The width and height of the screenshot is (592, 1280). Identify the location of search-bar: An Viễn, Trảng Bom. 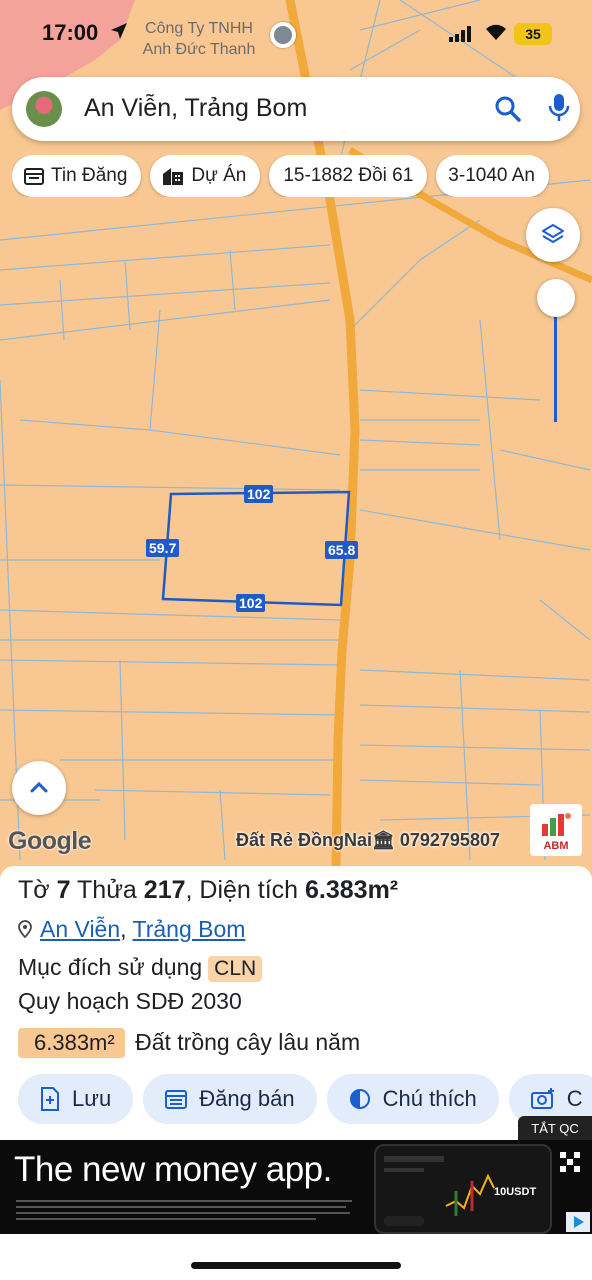
(296, 109).